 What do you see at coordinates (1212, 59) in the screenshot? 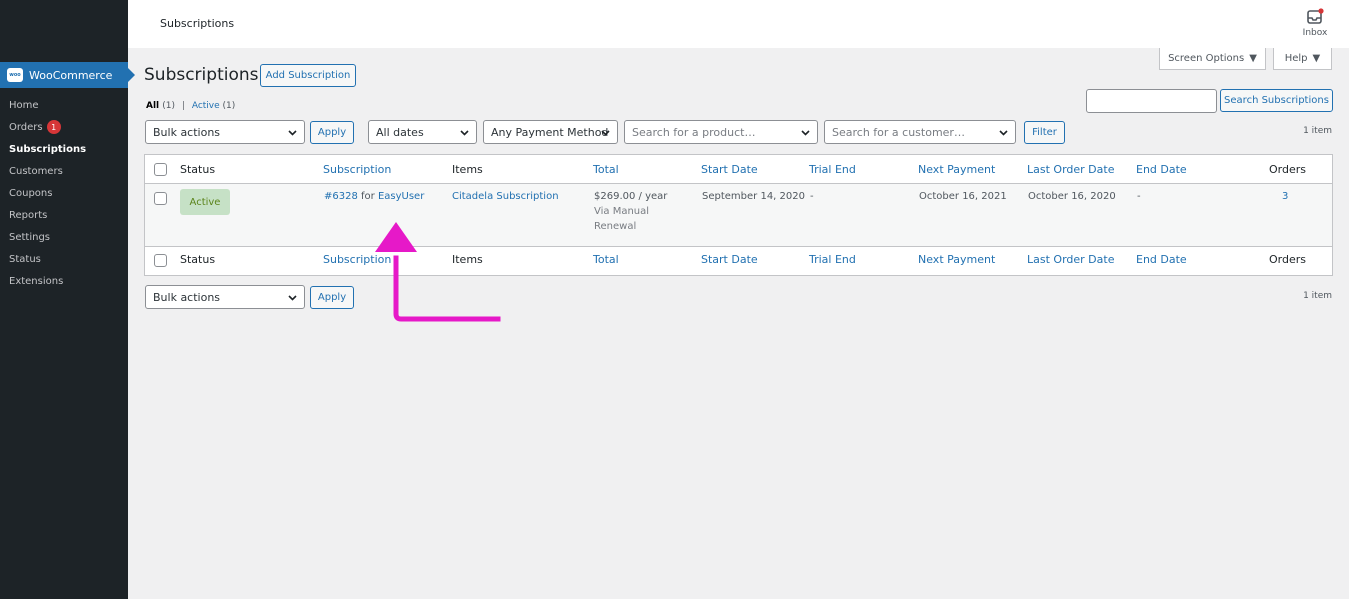
I see `screen-options-button: Screen Options ▼` at bounding box center [1212, 59].